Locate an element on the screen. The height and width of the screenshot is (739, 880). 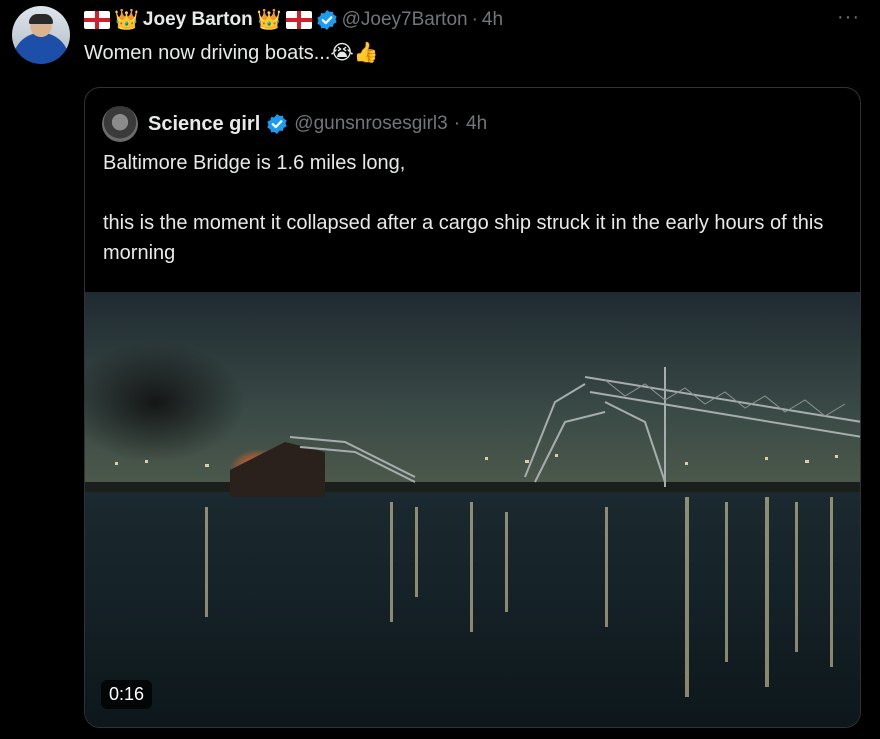
thumbs-up-icon: 👍 is located at coordinates (366, 53).